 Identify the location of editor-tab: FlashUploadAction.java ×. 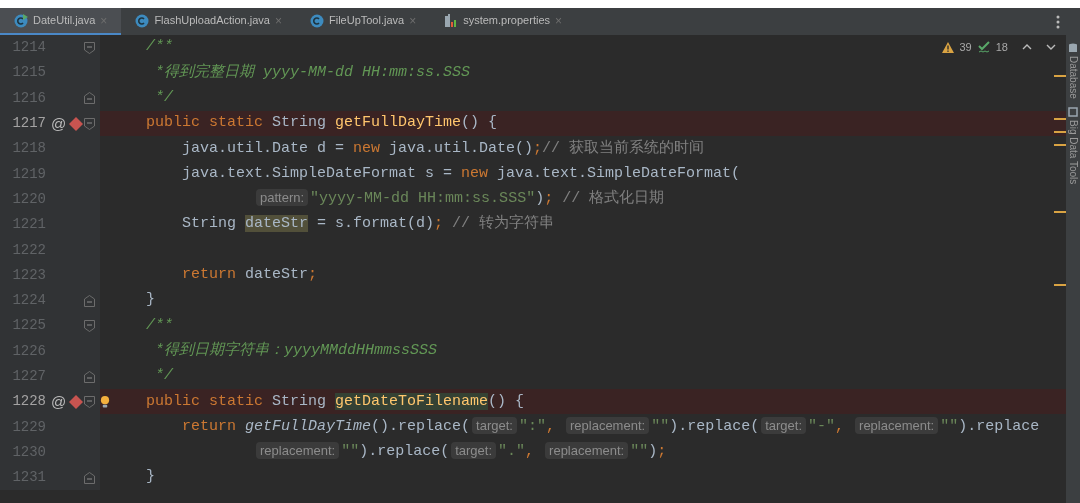
(208, 21).